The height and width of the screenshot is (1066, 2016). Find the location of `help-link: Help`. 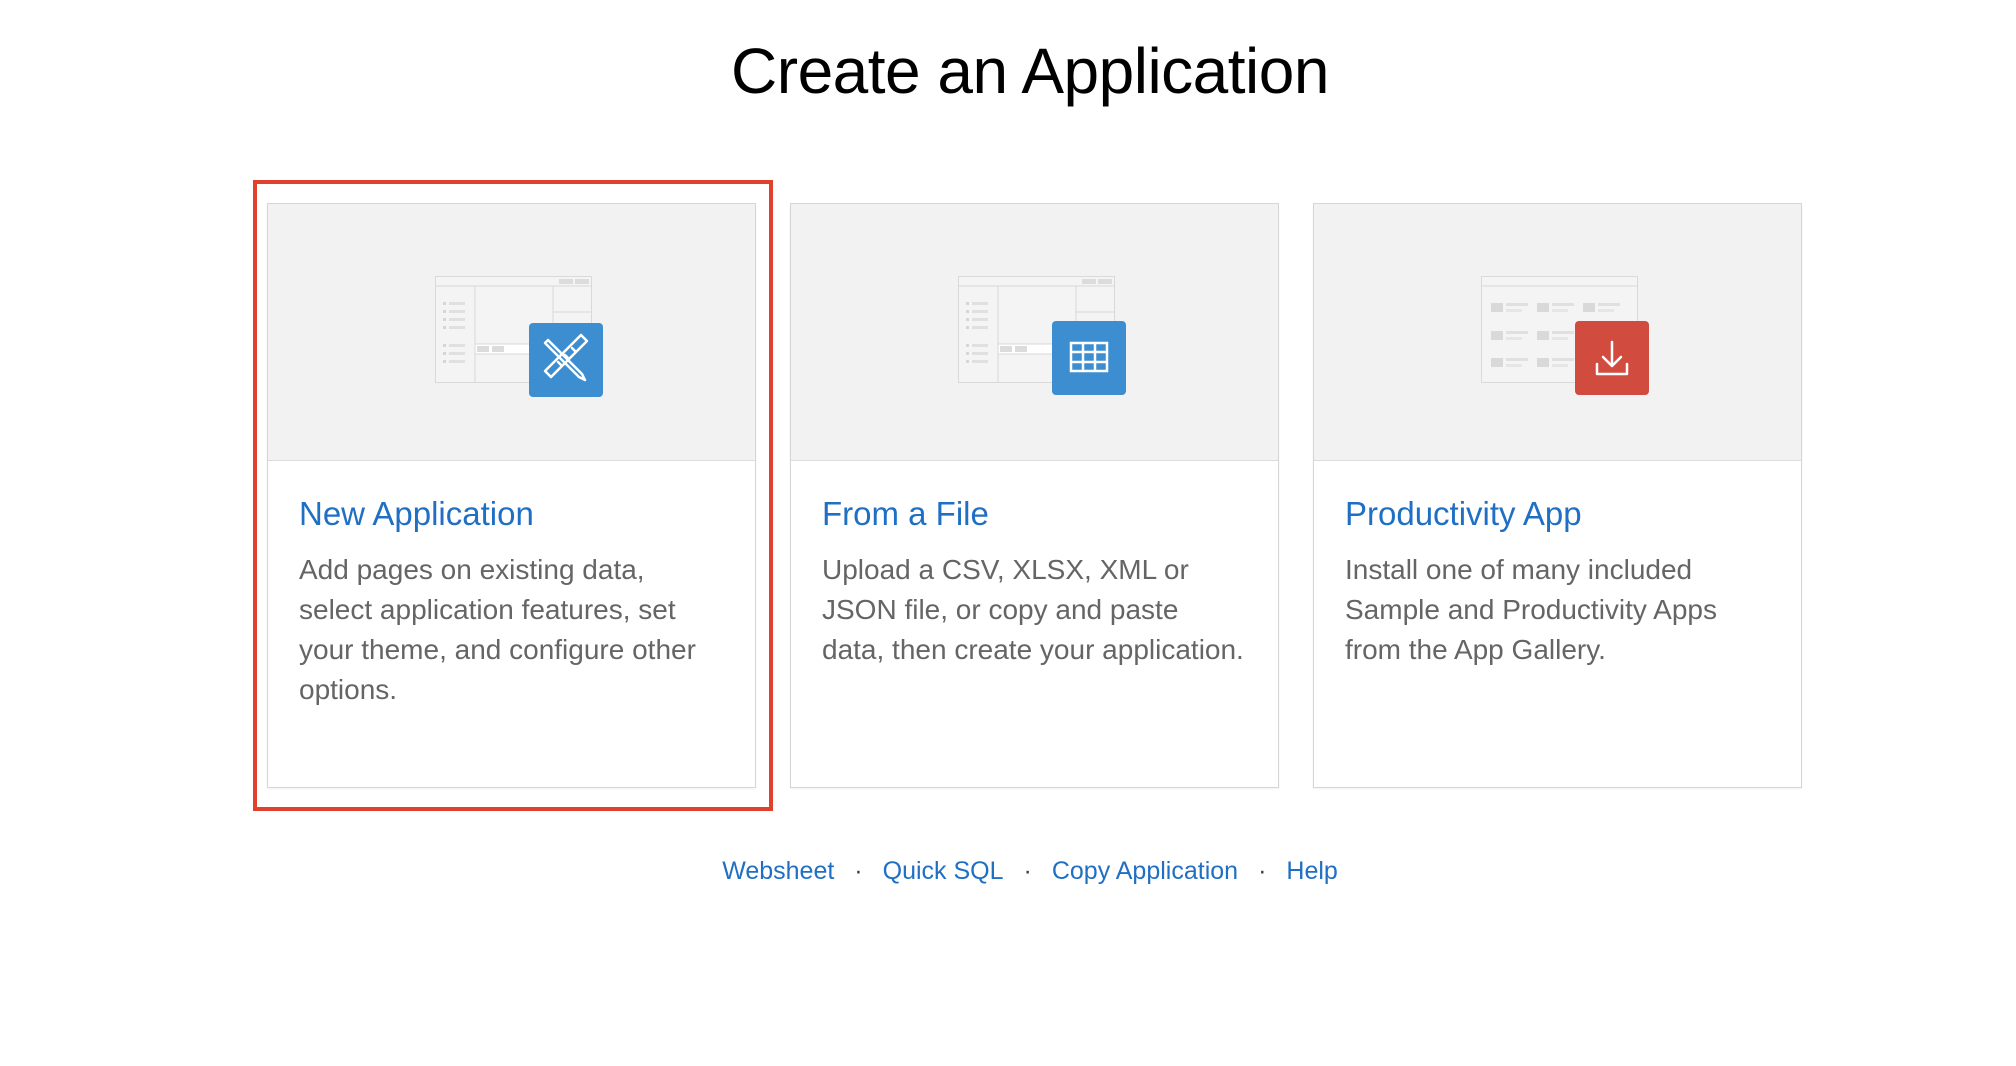

help-link: Help is located at coordinates (1311, 871).